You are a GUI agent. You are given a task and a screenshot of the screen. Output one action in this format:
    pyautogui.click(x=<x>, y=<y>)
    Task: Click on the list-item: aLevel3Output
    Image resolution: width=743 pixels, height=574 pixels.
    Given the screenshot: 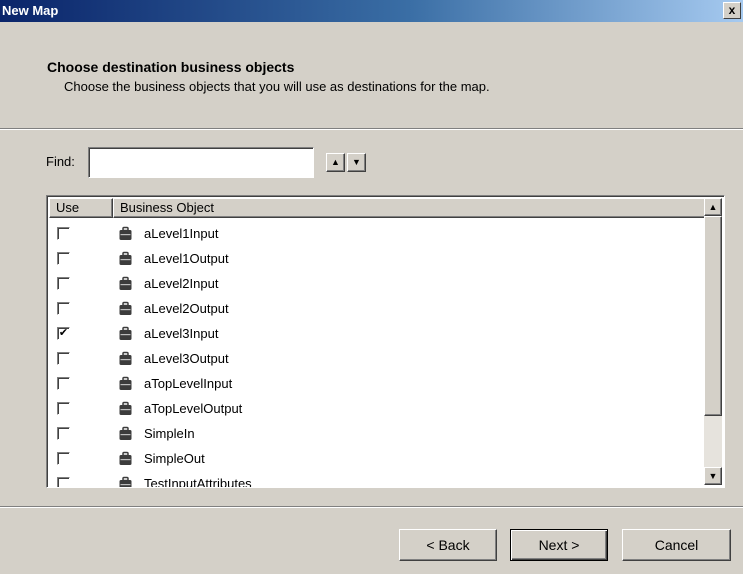 What is the action you would take?
    pyautogui.click(x=377, y=359)
    